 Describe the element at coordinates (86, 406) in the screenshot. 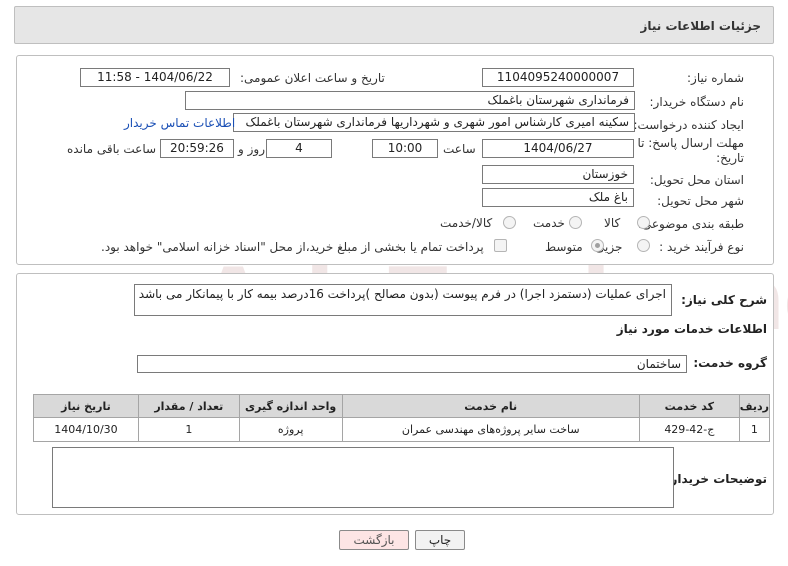

I see `col-date-header: تاریخ نیاز` at that location.